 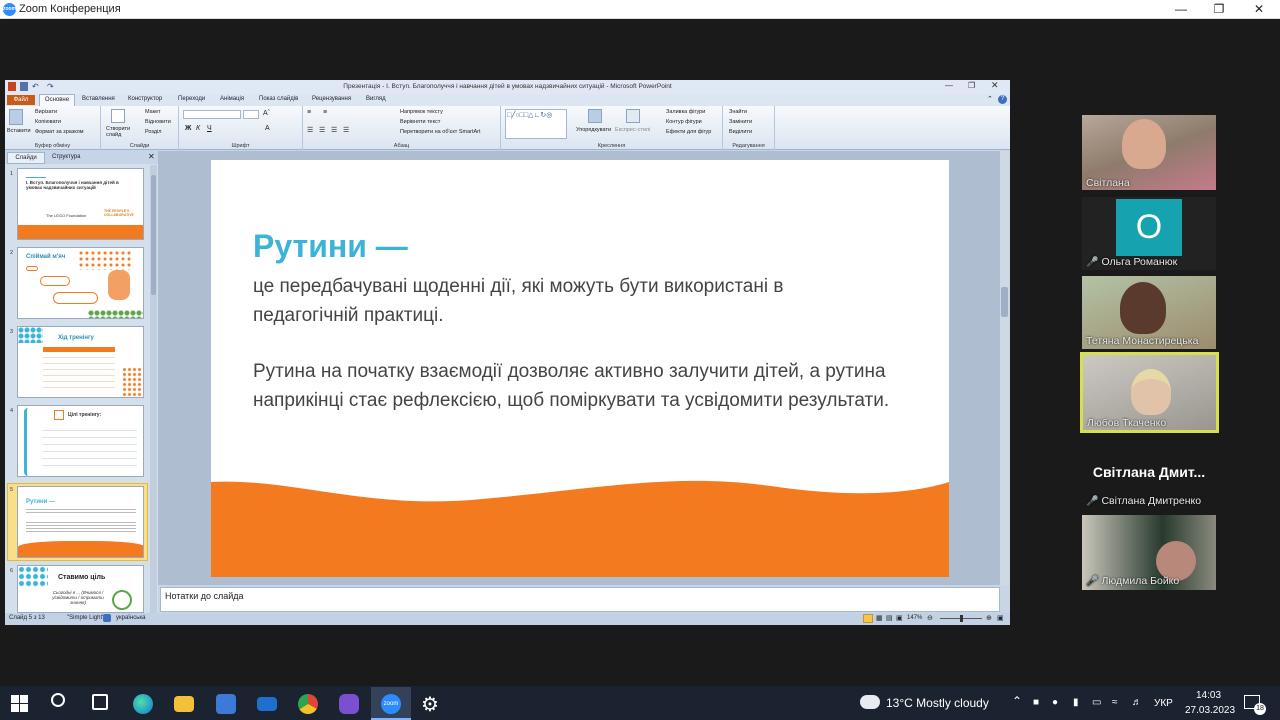 I want to click on viber-icon, so click(x=349, y=704).